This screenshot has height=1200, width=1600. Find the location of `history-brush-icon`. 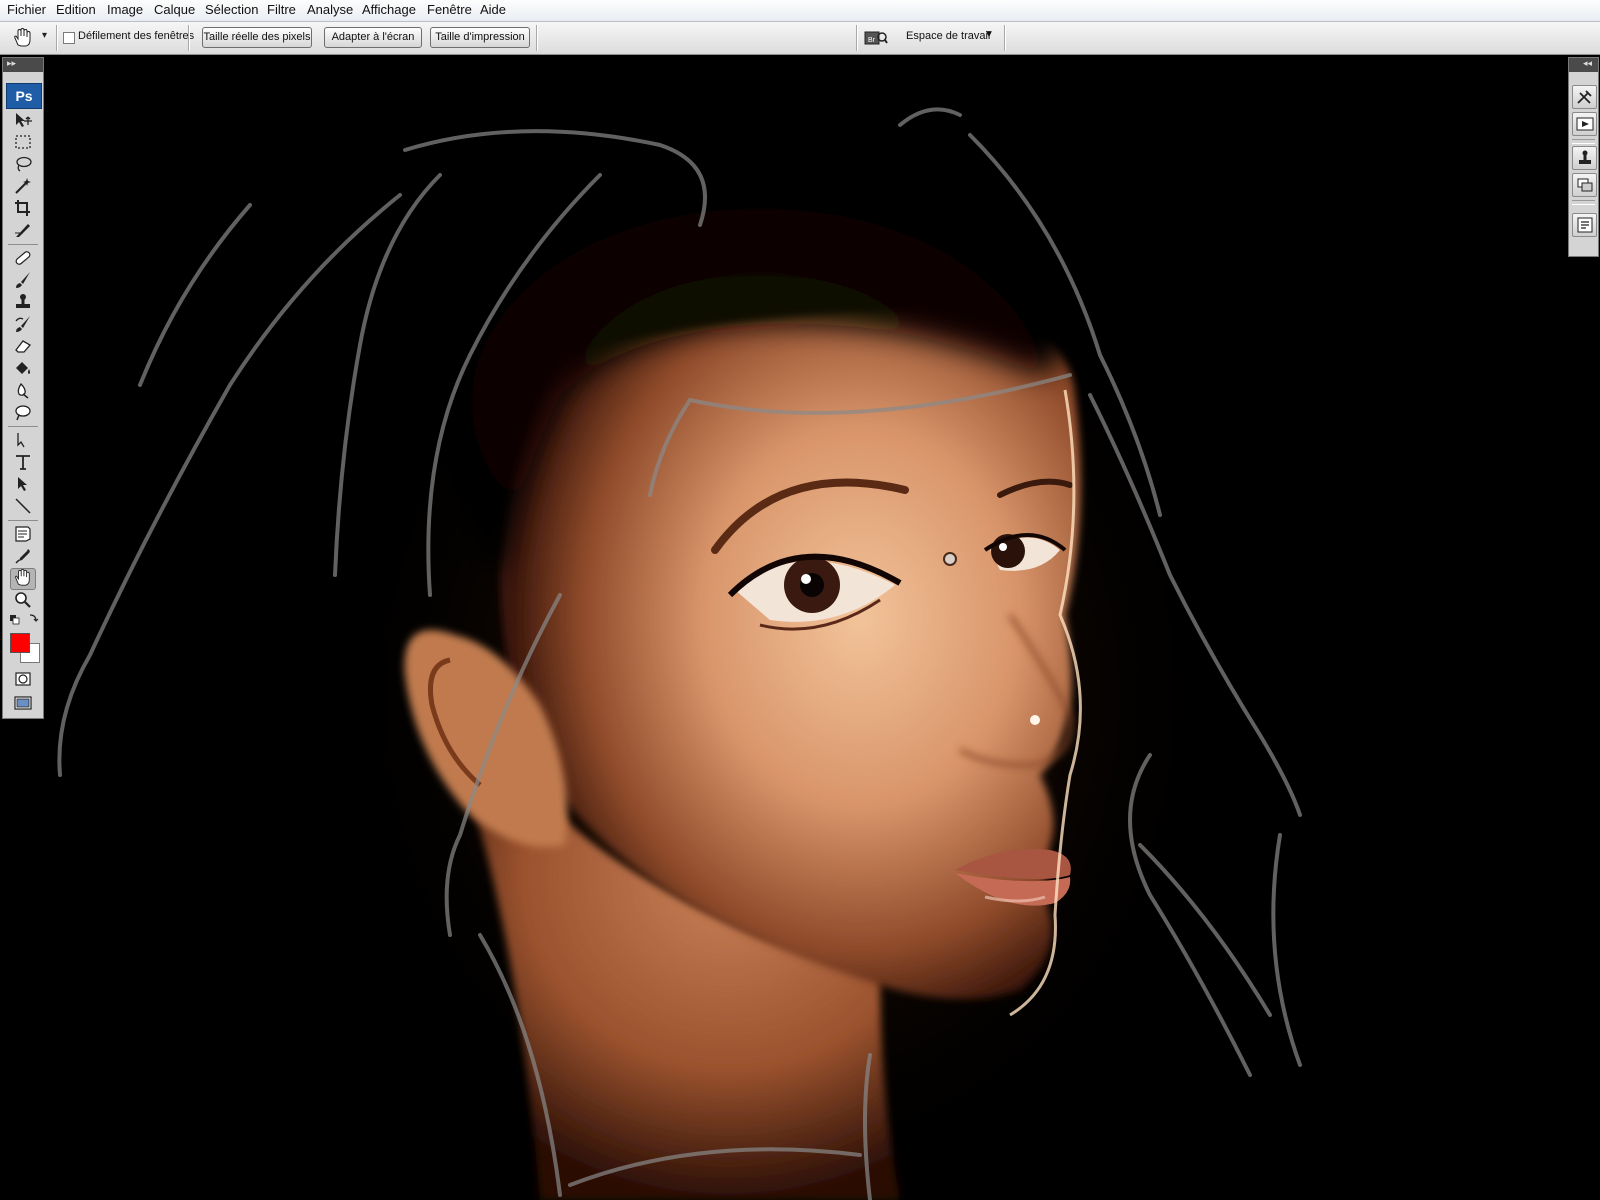

history-brush-icon is located at coordinates (22, 324).